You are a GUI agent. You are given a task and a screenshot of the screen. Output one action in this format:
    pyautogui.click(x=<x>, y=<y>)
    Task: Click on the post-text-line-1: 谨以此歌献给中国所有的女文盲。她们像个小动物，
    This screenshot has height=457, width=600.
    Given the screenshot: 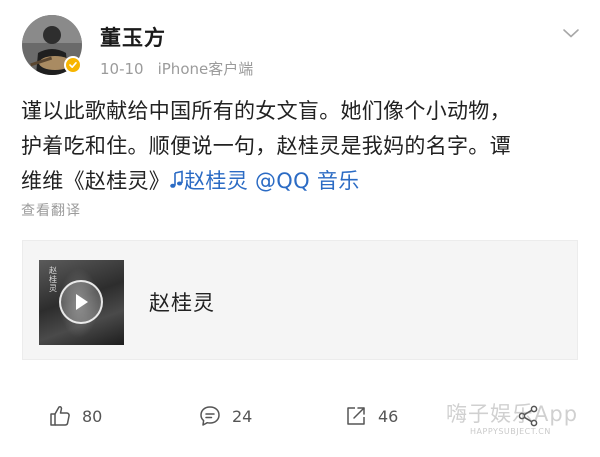 What is the action you would take?
    pyautogui.click(x=266, y=111)
    